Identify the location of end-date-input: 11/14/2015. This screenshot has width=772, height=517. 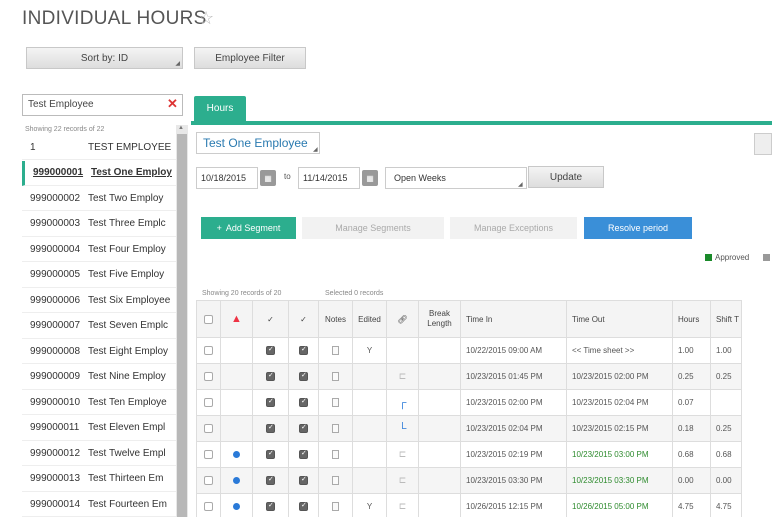
(329, 178).